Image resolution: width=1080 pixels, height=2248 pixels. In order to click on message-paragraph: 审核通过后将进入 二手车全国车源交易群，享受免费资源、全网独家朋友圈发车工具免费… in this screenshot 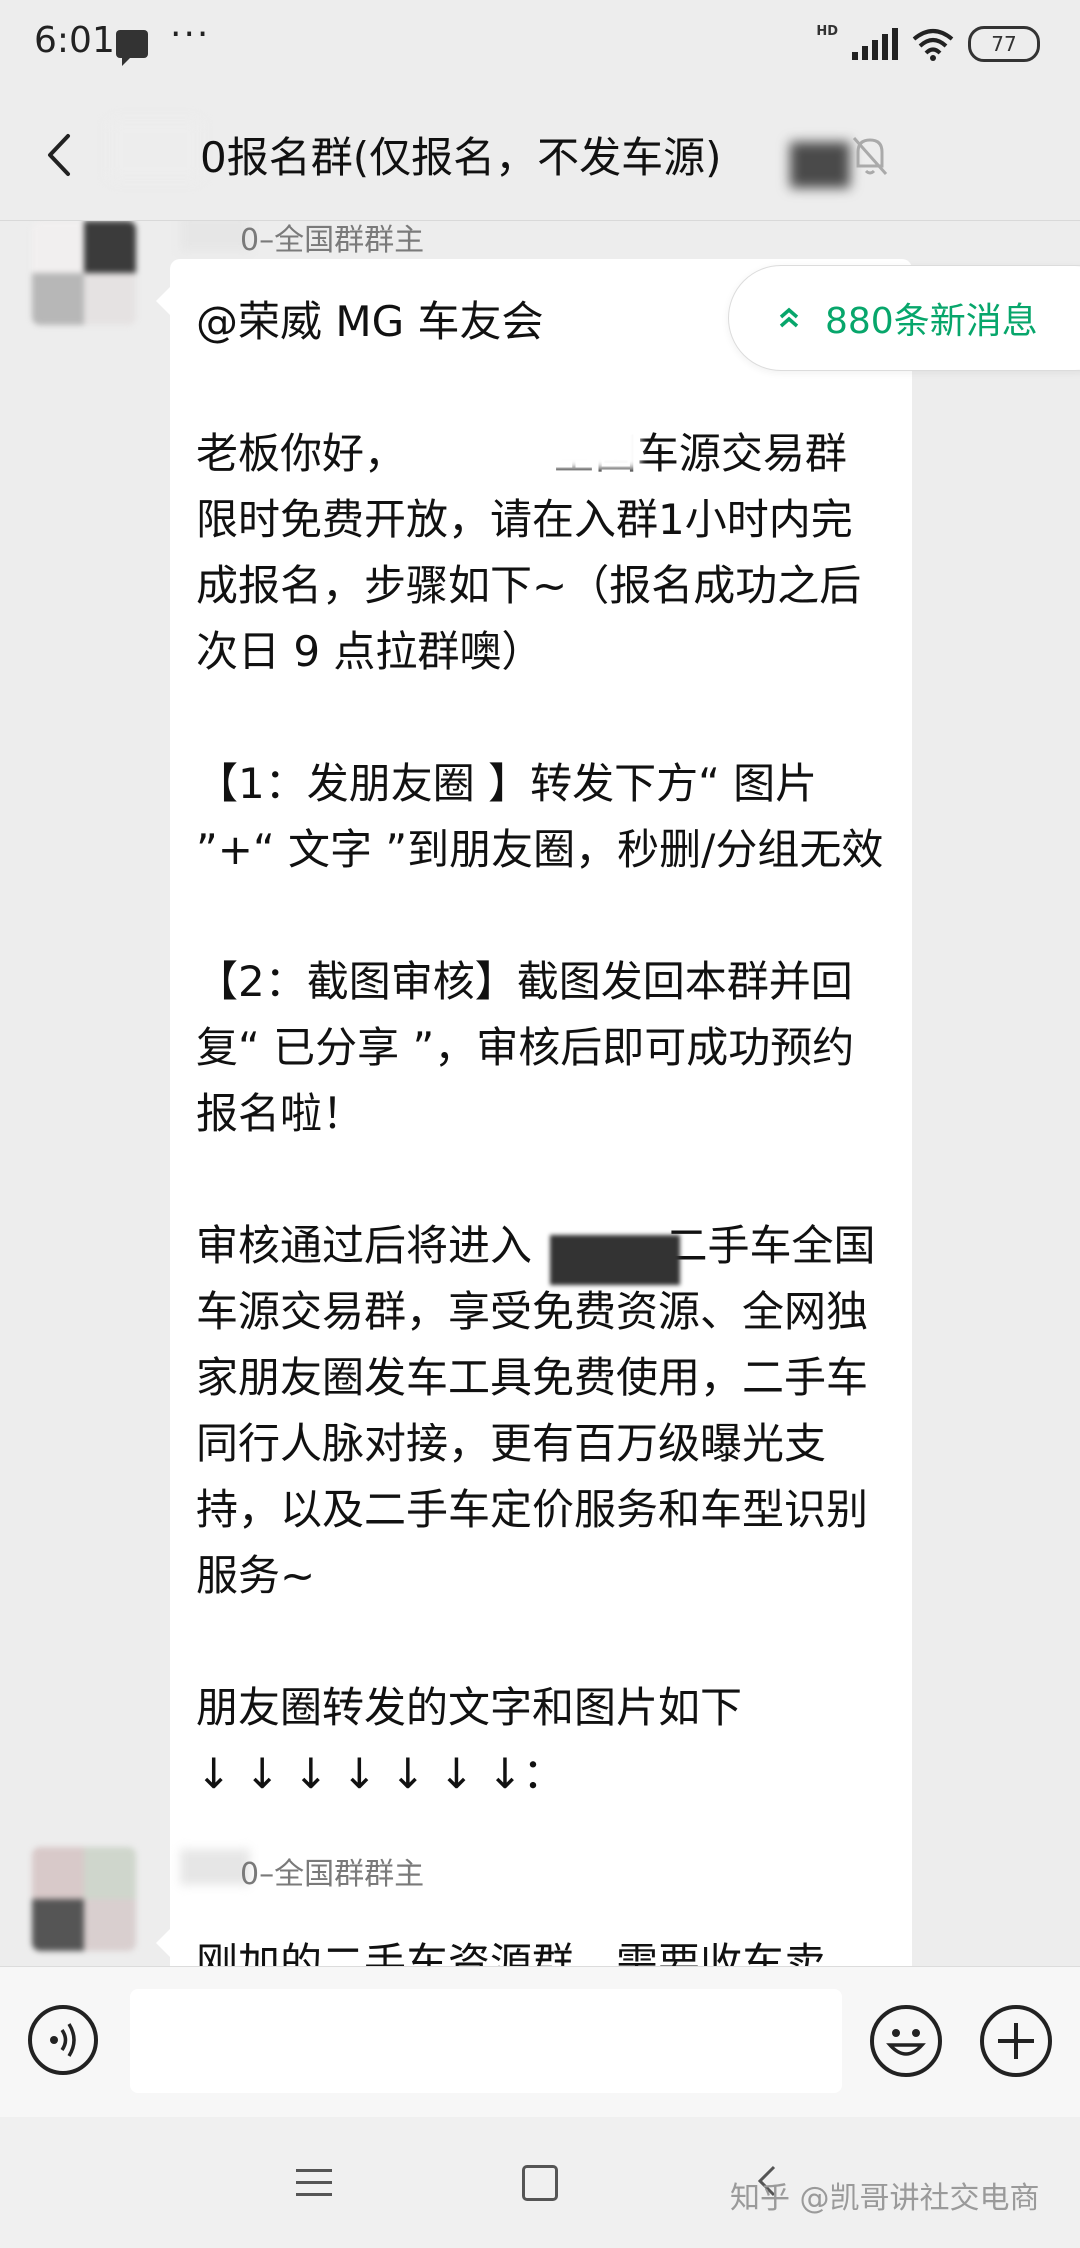, I will do `click(536, 1410)`.